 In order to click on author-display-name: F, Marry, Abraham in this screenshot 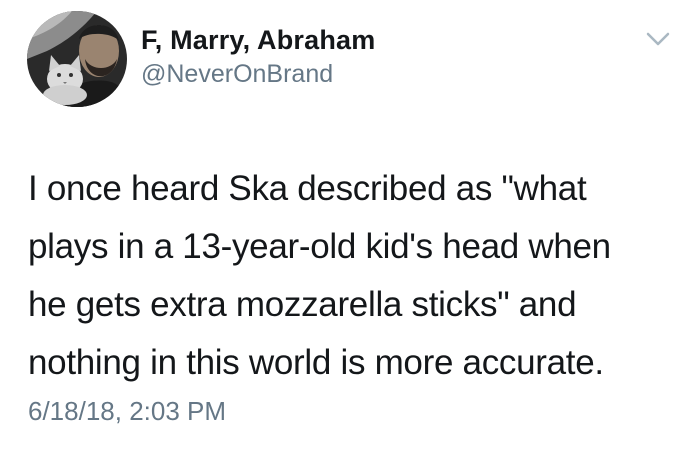, I will do `click(258, 40)`.